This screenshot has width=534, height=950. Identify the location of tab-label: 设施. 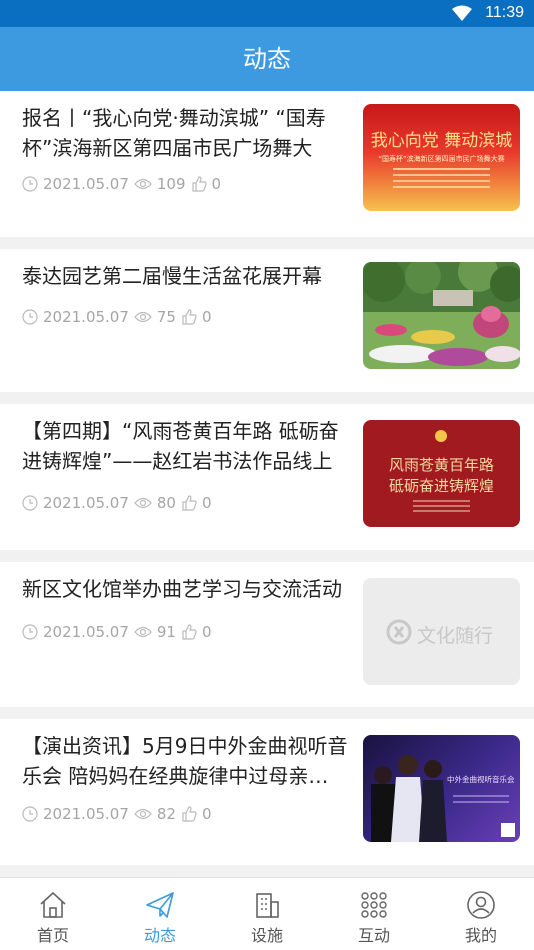
(266, 935).